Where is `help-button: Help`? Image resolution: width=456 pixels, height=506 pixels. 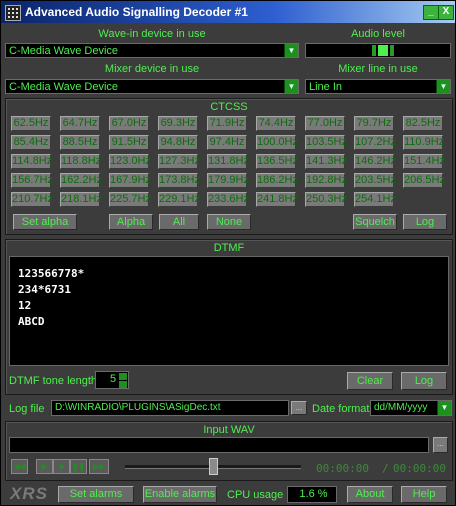
help-button: Help is located at coordinates (424, 494).